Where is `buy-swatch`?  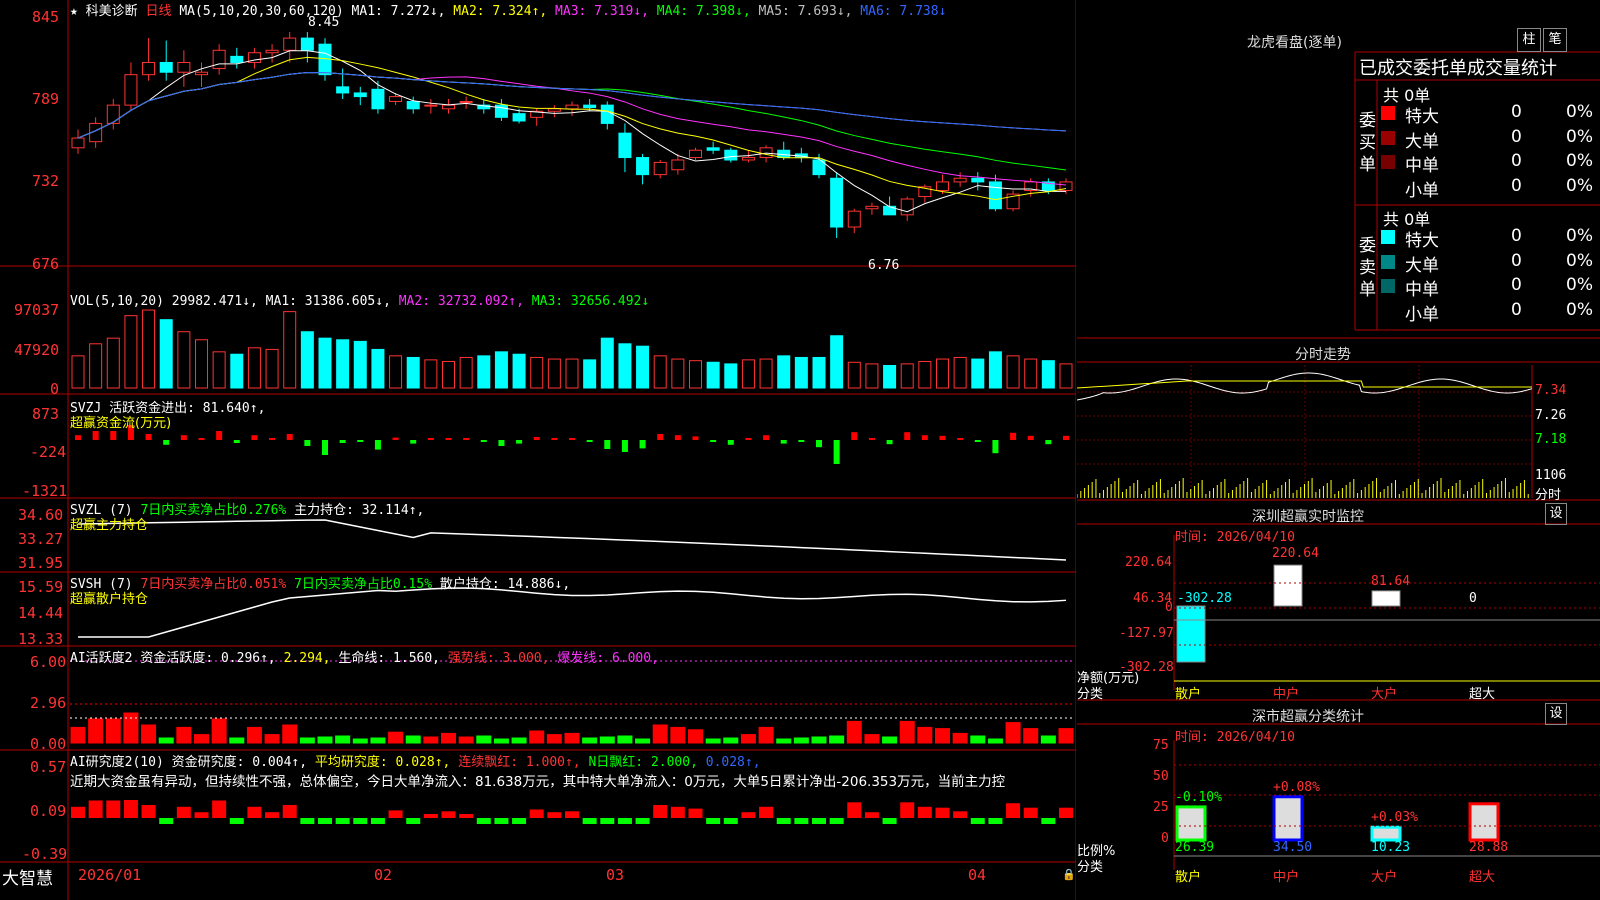
buy-swatch is located at coordinates (1388, 113).